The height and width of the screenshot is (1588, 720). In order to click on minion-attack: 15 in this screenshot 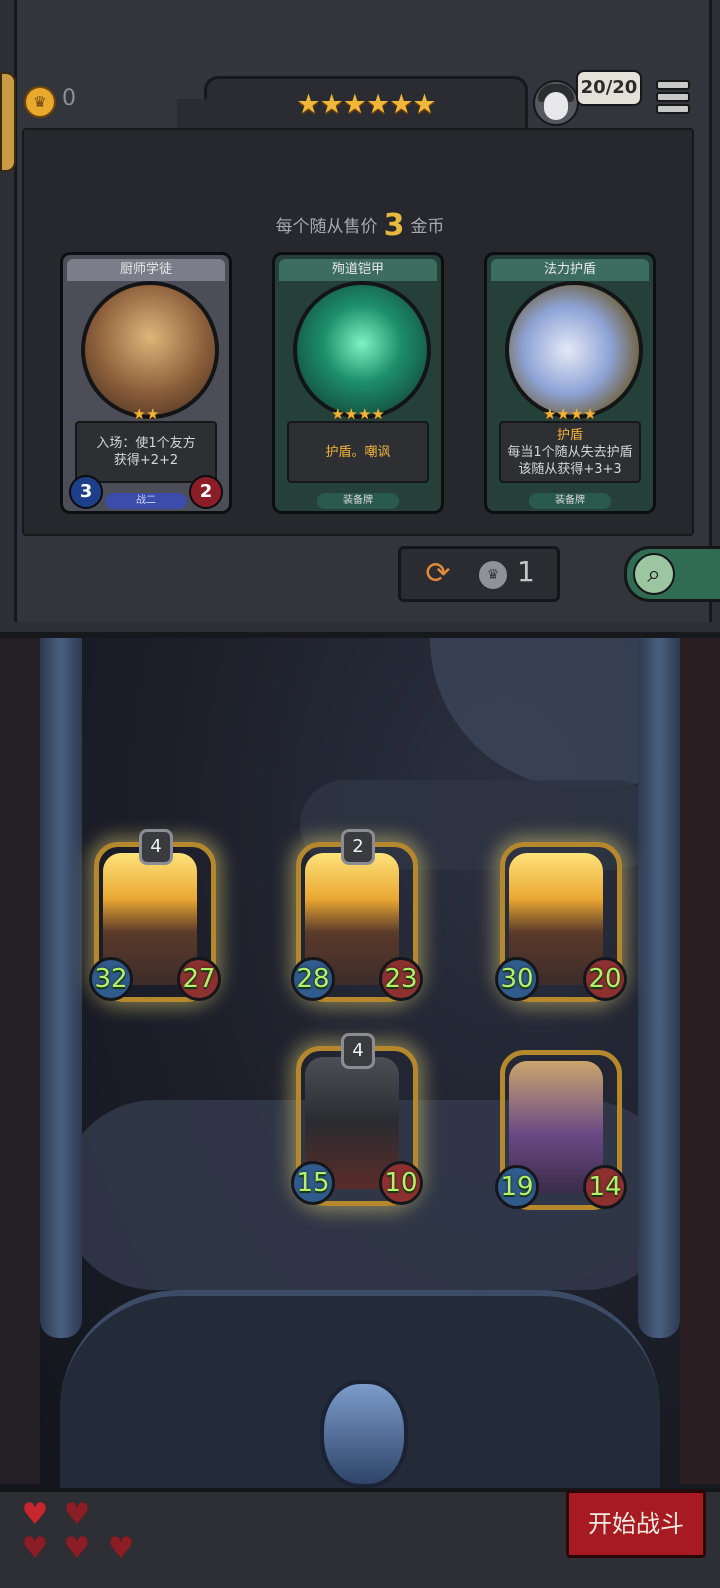, I will do `click(313, 1183)`.